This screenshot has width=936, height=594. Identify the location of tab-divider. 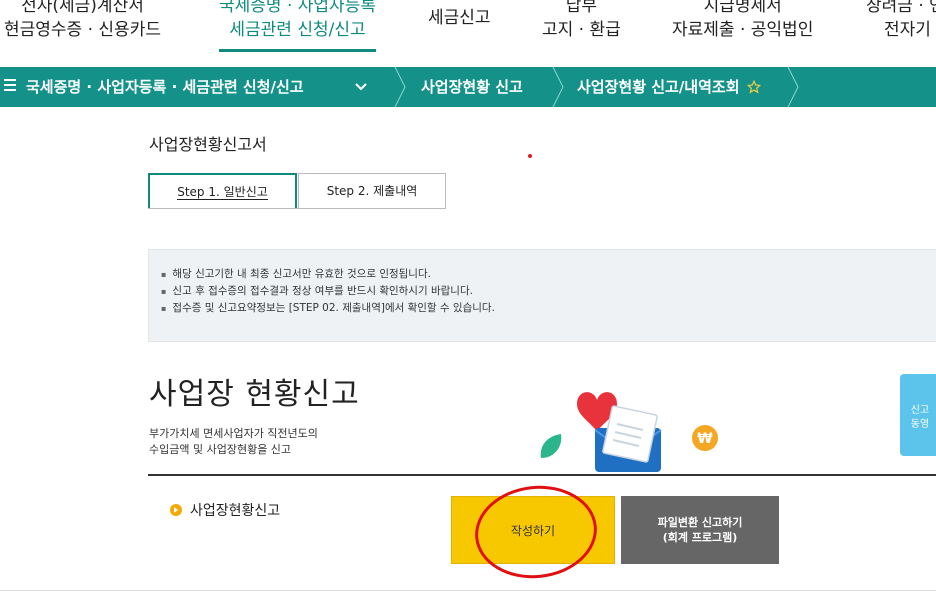
(297, 208).